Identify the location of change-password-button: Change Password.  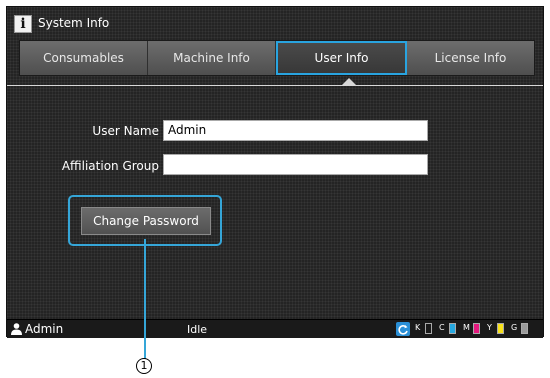
(146, 221).